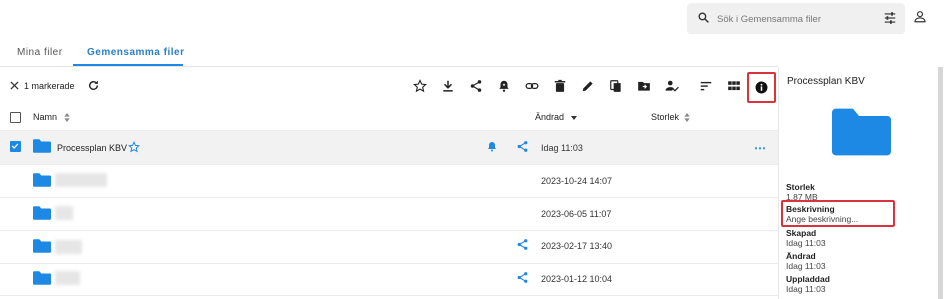  Describe the element at coordinates (14, 85) in the screenshot. I see `clear-selection-icon` at that location.